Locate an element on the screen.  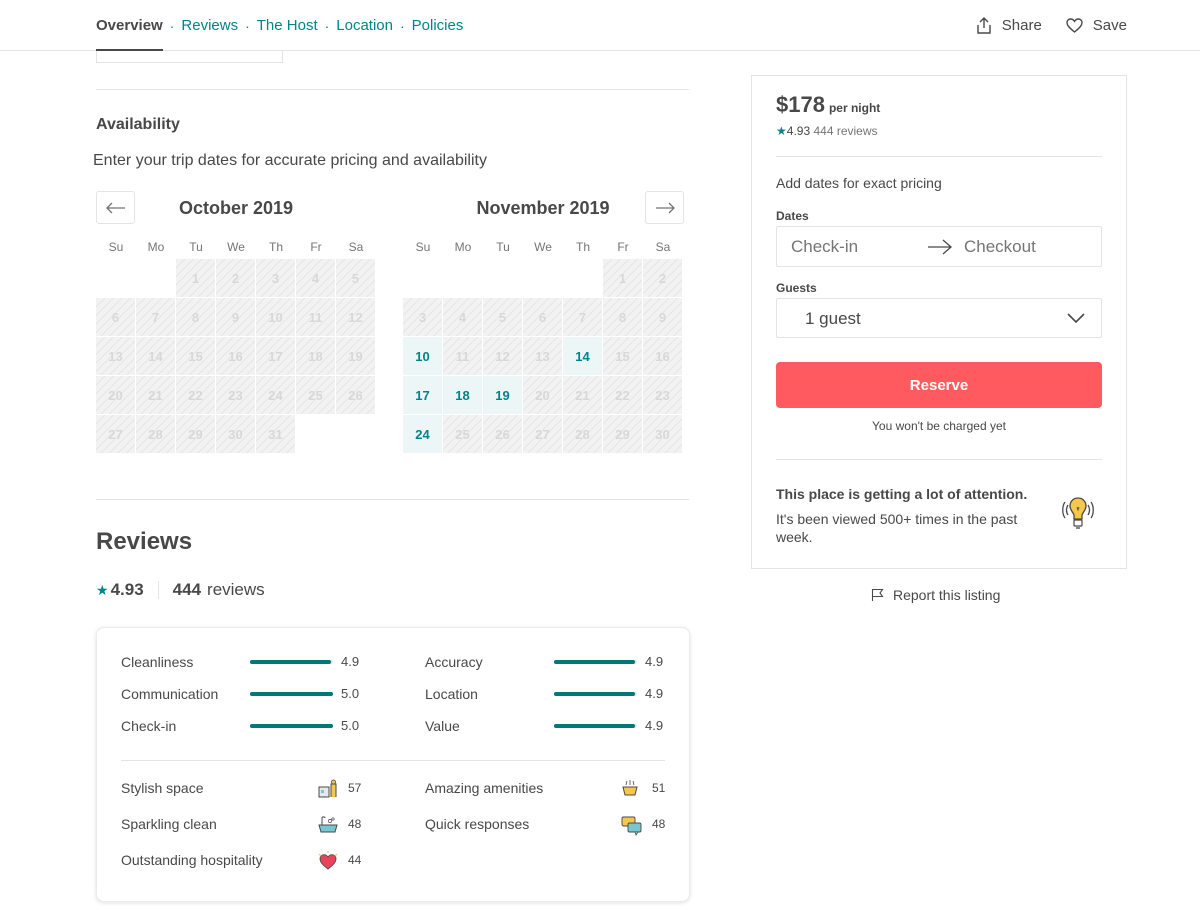
calendar-day-blocked: 10 is located at coordinates (275, 317).